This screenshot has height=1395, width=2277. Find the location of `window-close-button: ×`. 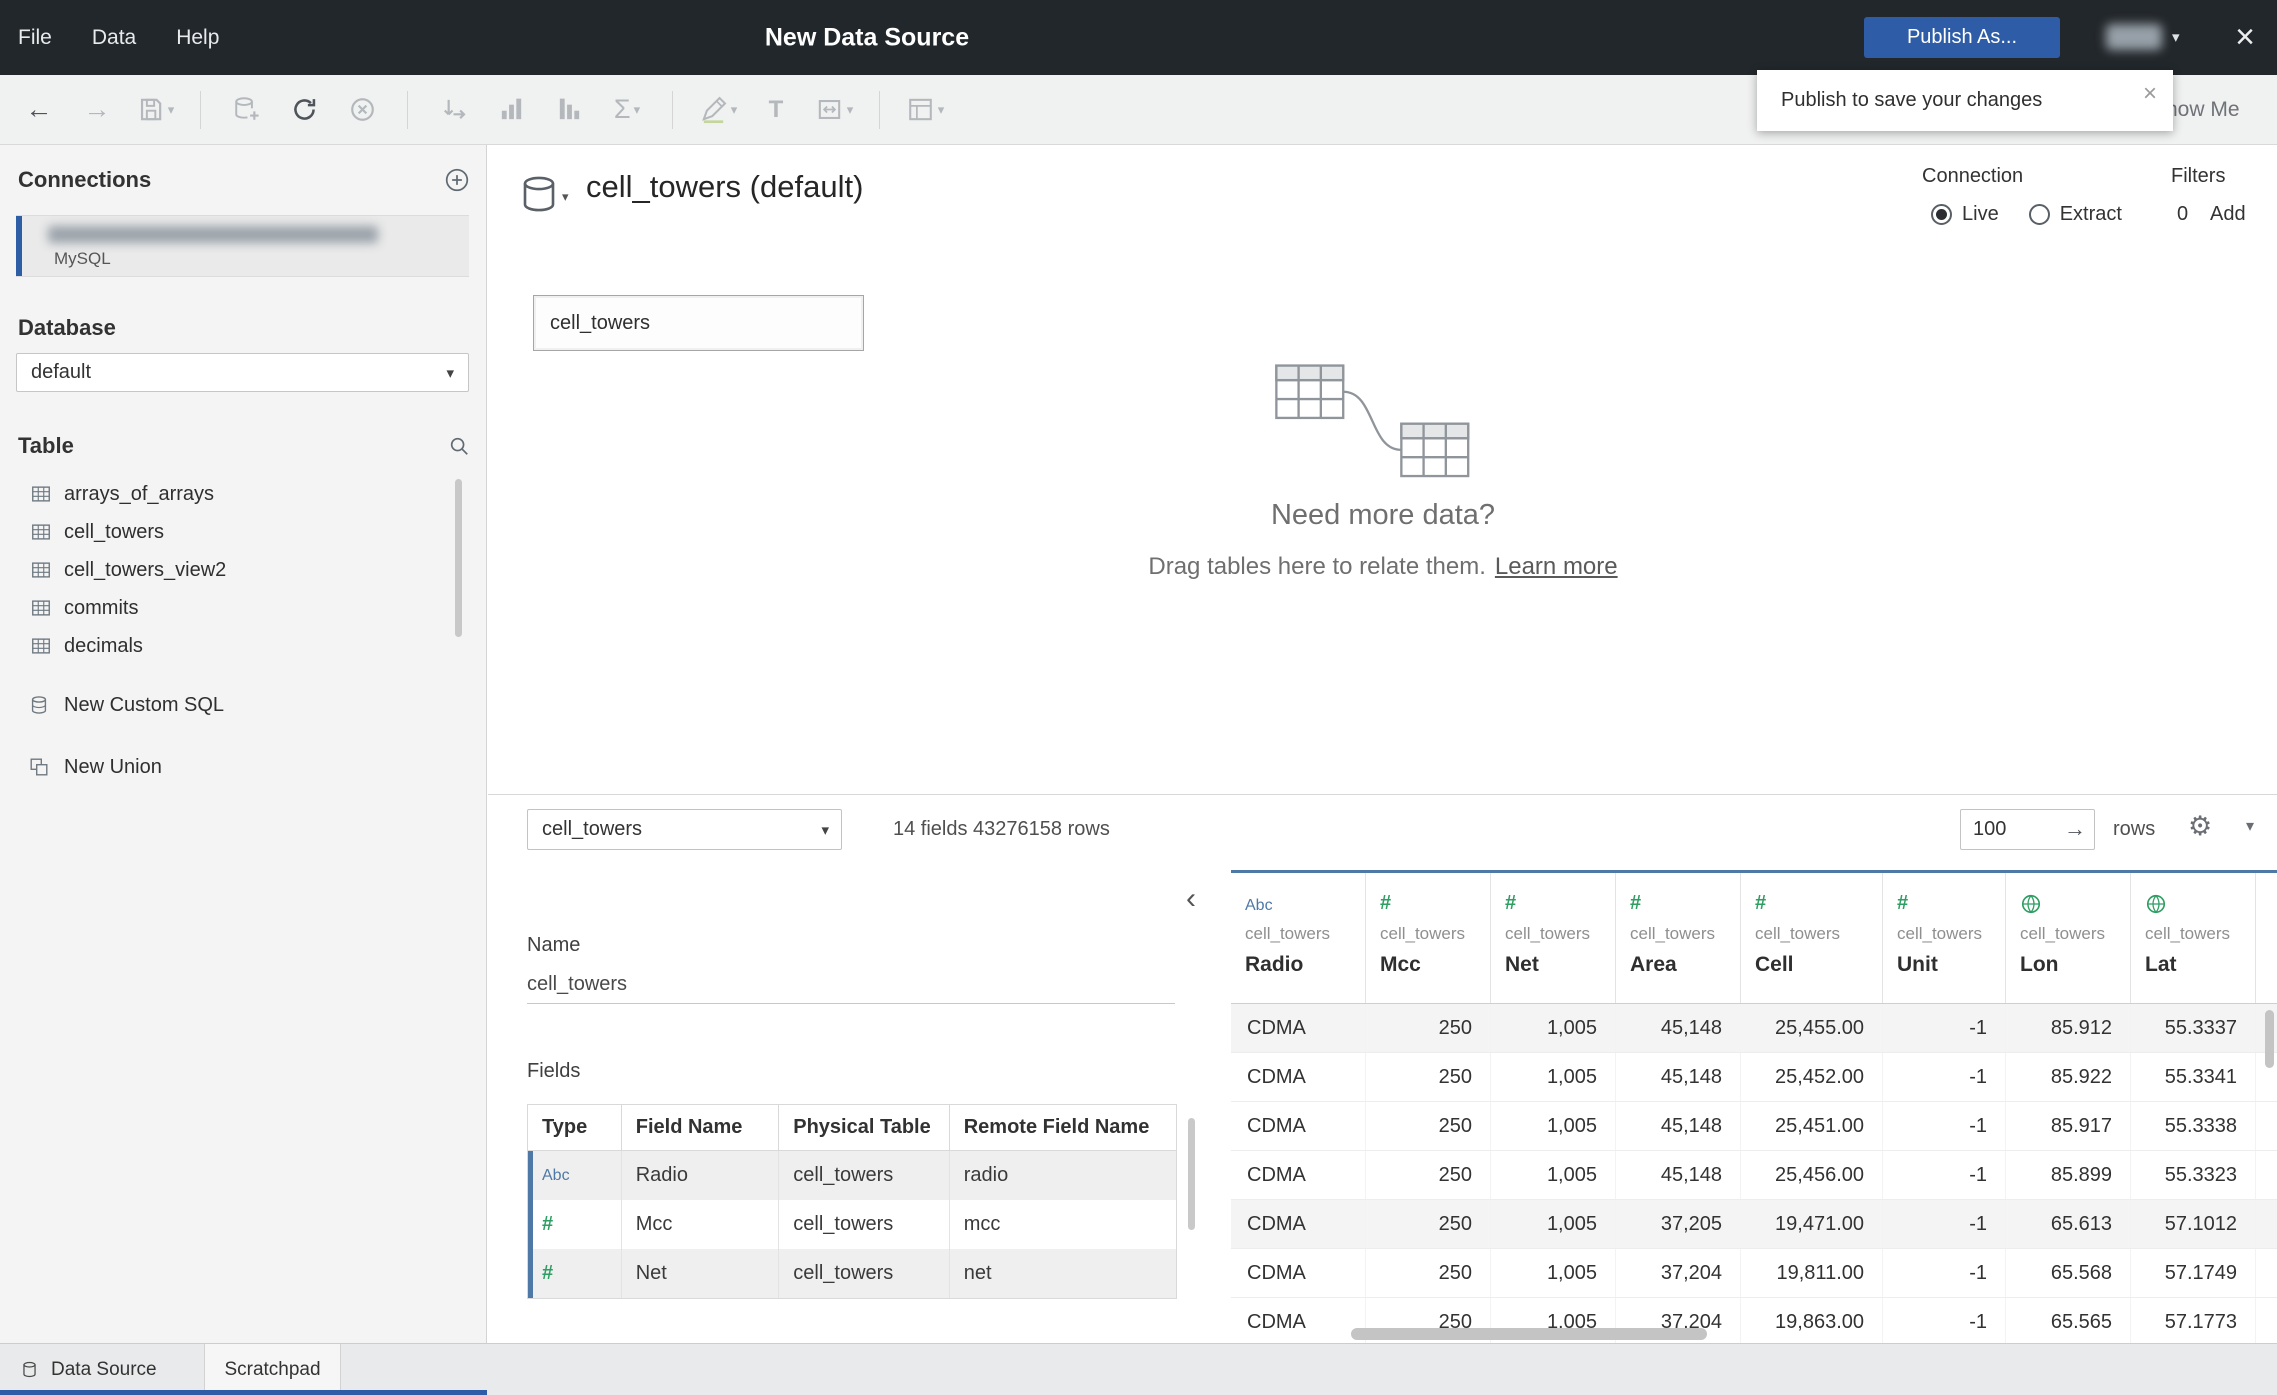

window-close-button: × is located at coordinates (2245, 37).